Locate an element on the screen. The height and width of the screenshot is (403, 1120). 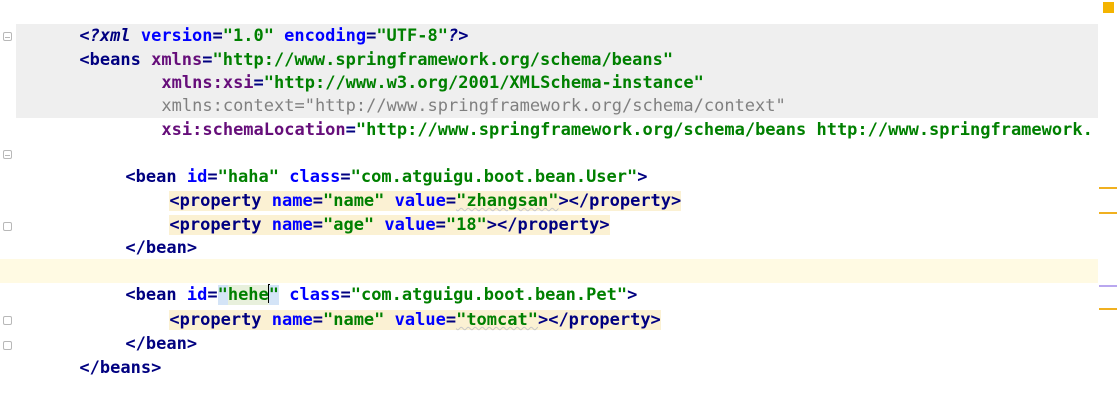
code-line-10: </bean> is located at coordinates (558, 235).